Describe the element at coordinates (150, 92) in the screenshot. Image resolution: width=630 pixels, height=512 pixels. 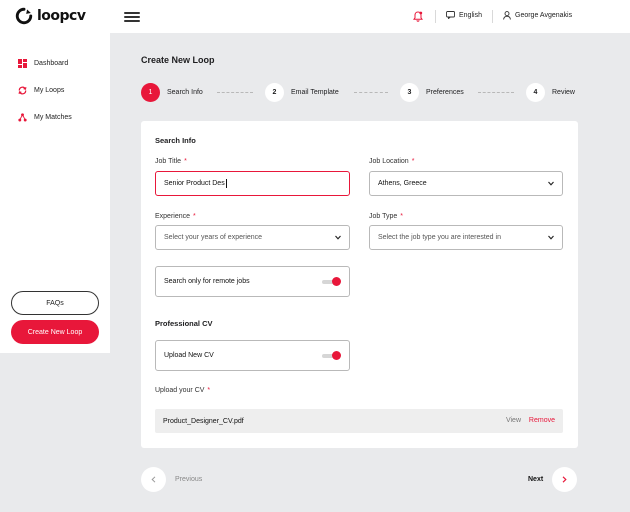
I see `step-number: 1` at that location.